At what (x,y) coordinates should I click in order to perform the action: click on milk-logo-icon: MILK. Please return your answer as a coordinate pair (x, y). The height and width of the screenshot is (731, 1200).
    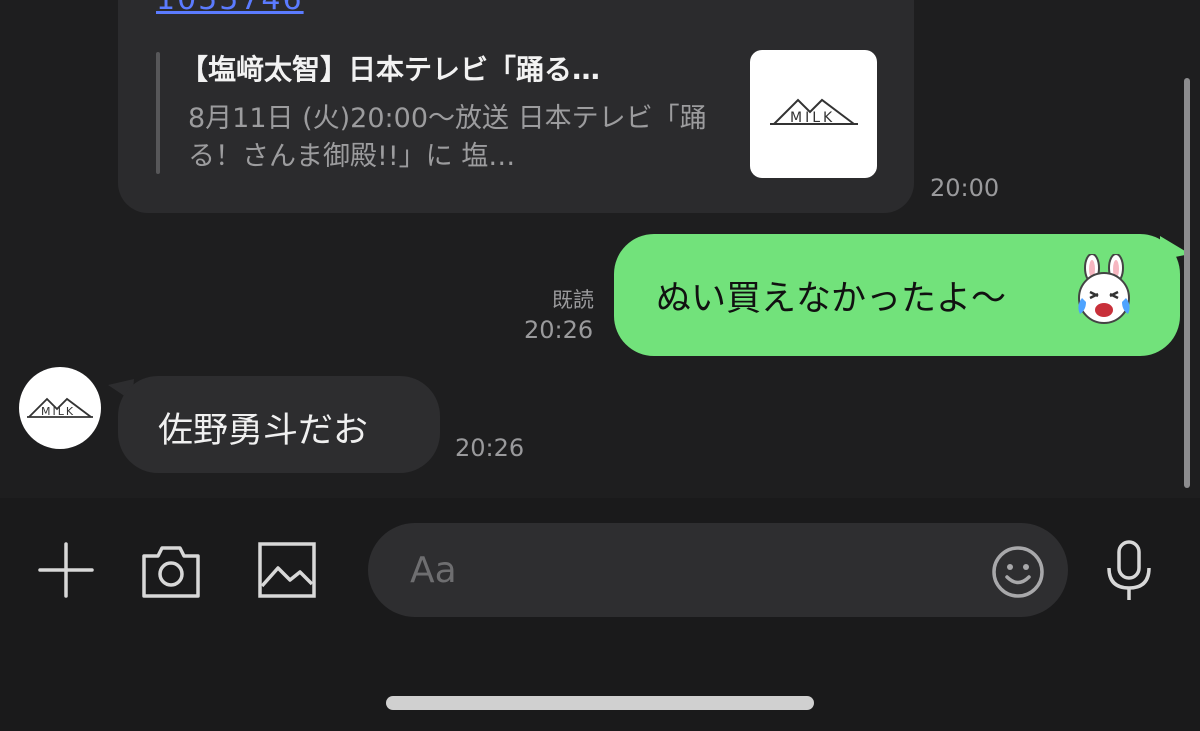
    Looking at the image, I should click on (813, 112).